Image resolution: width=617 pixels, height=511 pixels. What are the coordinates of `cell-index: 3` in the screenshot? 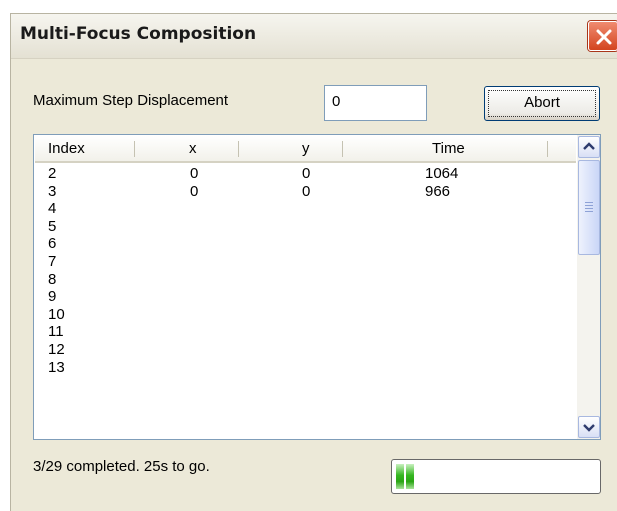 It's located at (52, 191).